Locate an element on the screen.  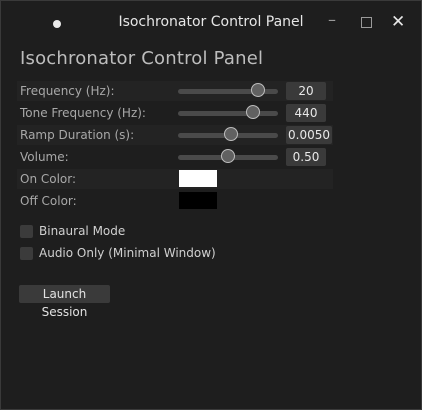
frequency-label: Frequency (Hz): is located at coordinates (67, 91).